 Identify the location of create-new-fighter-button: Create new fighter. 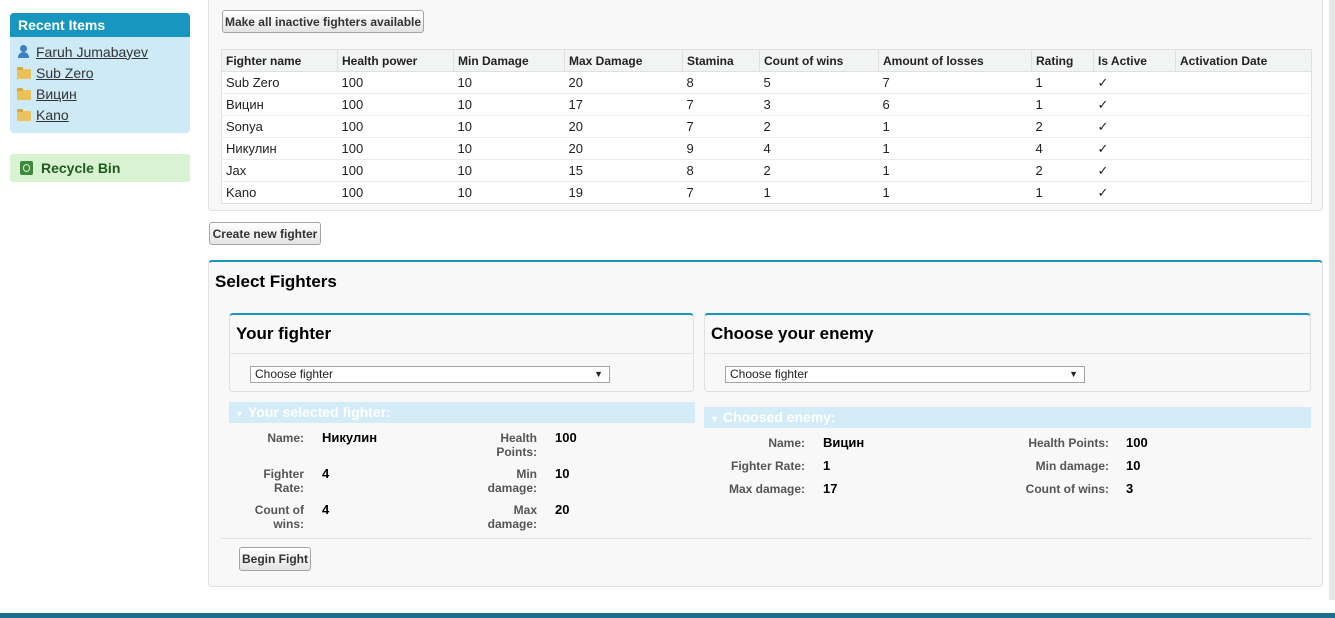
(265, 233).